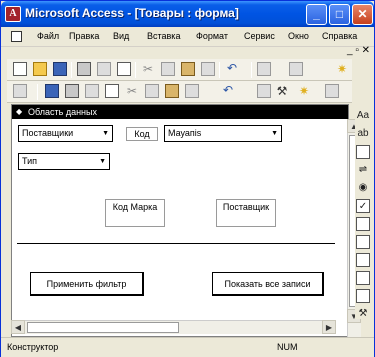 The height and width of the screenshot is (357, 375). What do you see at coordinates (18, 327) in the screenshot?
I see `scroll-left-icon: ◀` at bounding box center [18, 327].